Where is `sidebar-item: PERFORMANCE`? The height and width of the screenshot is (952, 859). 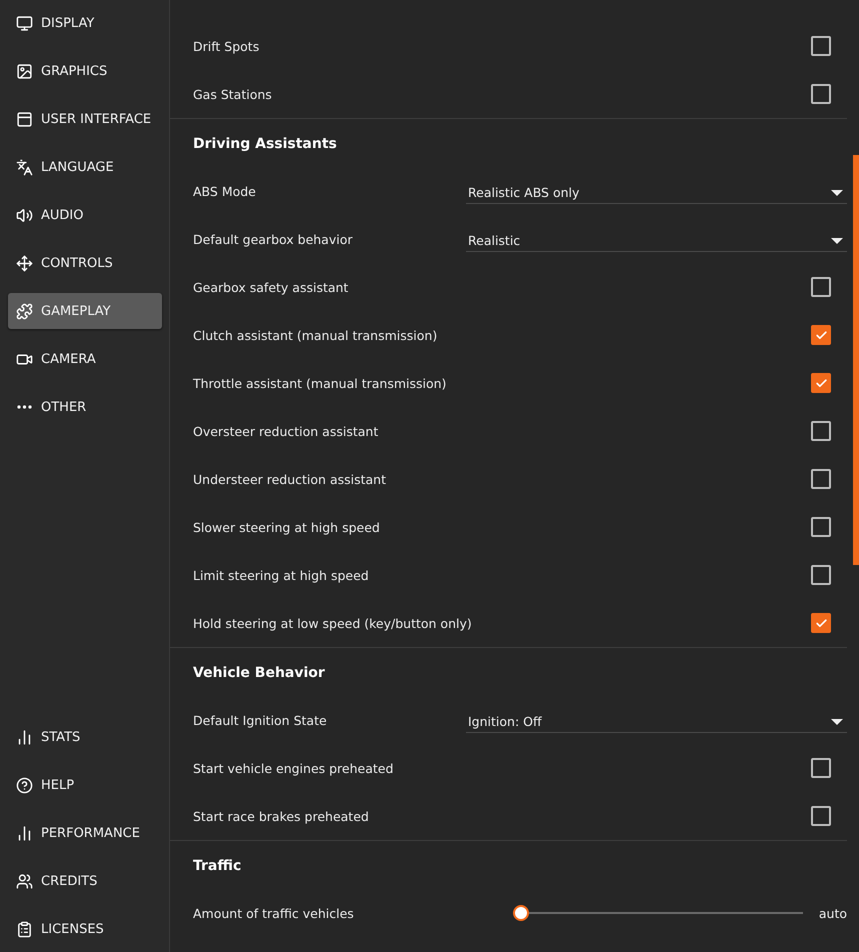 sidebar-item: PERFORMANCE is located at coordinates (85, 833).